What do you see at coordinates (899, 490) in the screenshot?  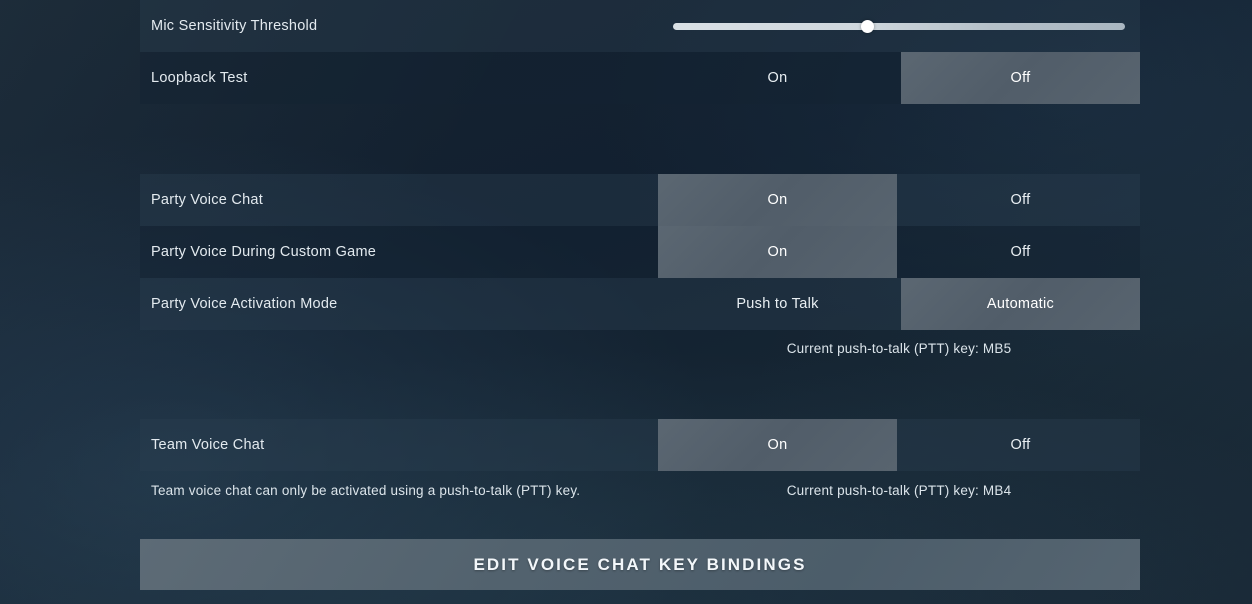 I see `team-ptt-key-caption: Current push-to-talk (PTT) key: MB4` at bounding box center [899, 490].